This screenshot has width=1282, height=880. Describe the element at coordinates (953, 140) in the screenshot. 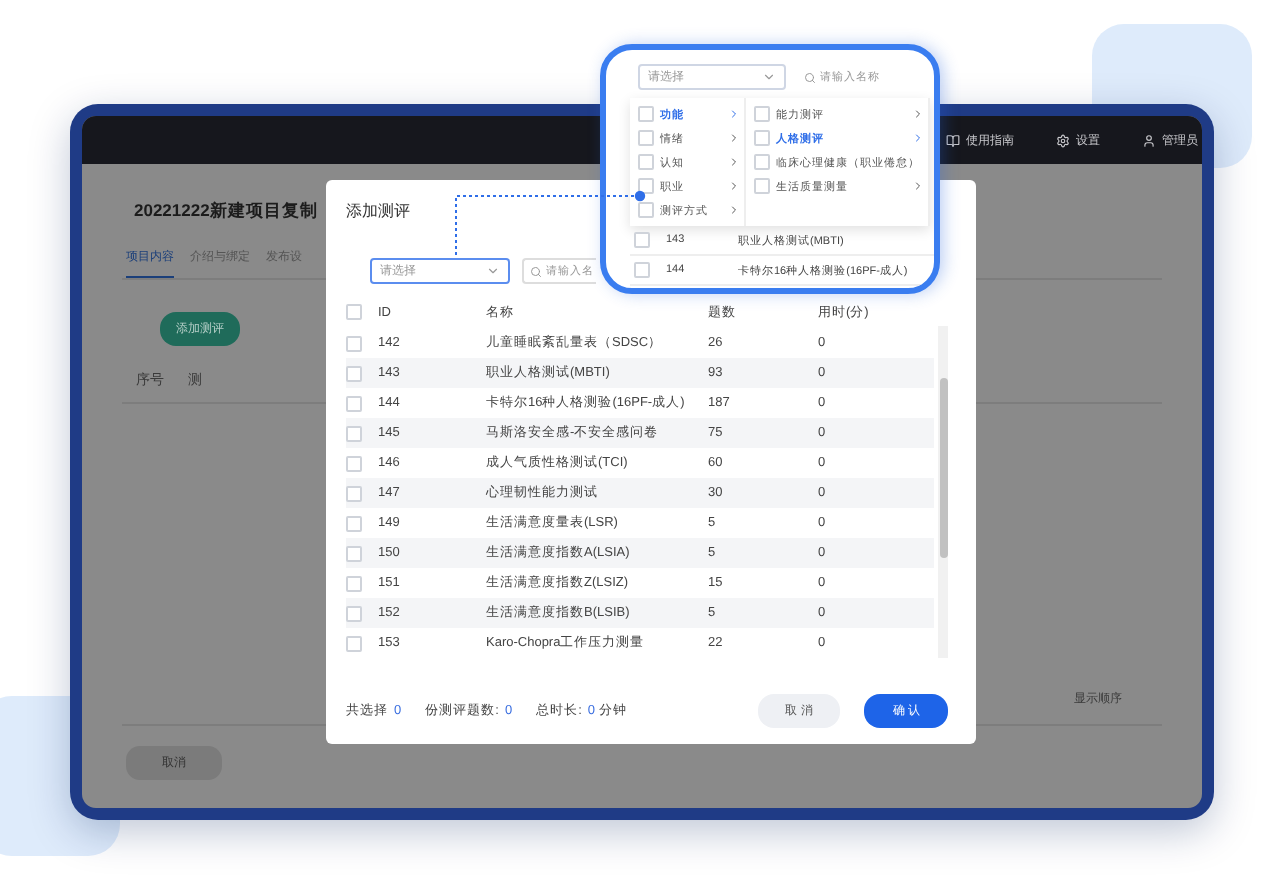

I see `guide-icon` at that location.